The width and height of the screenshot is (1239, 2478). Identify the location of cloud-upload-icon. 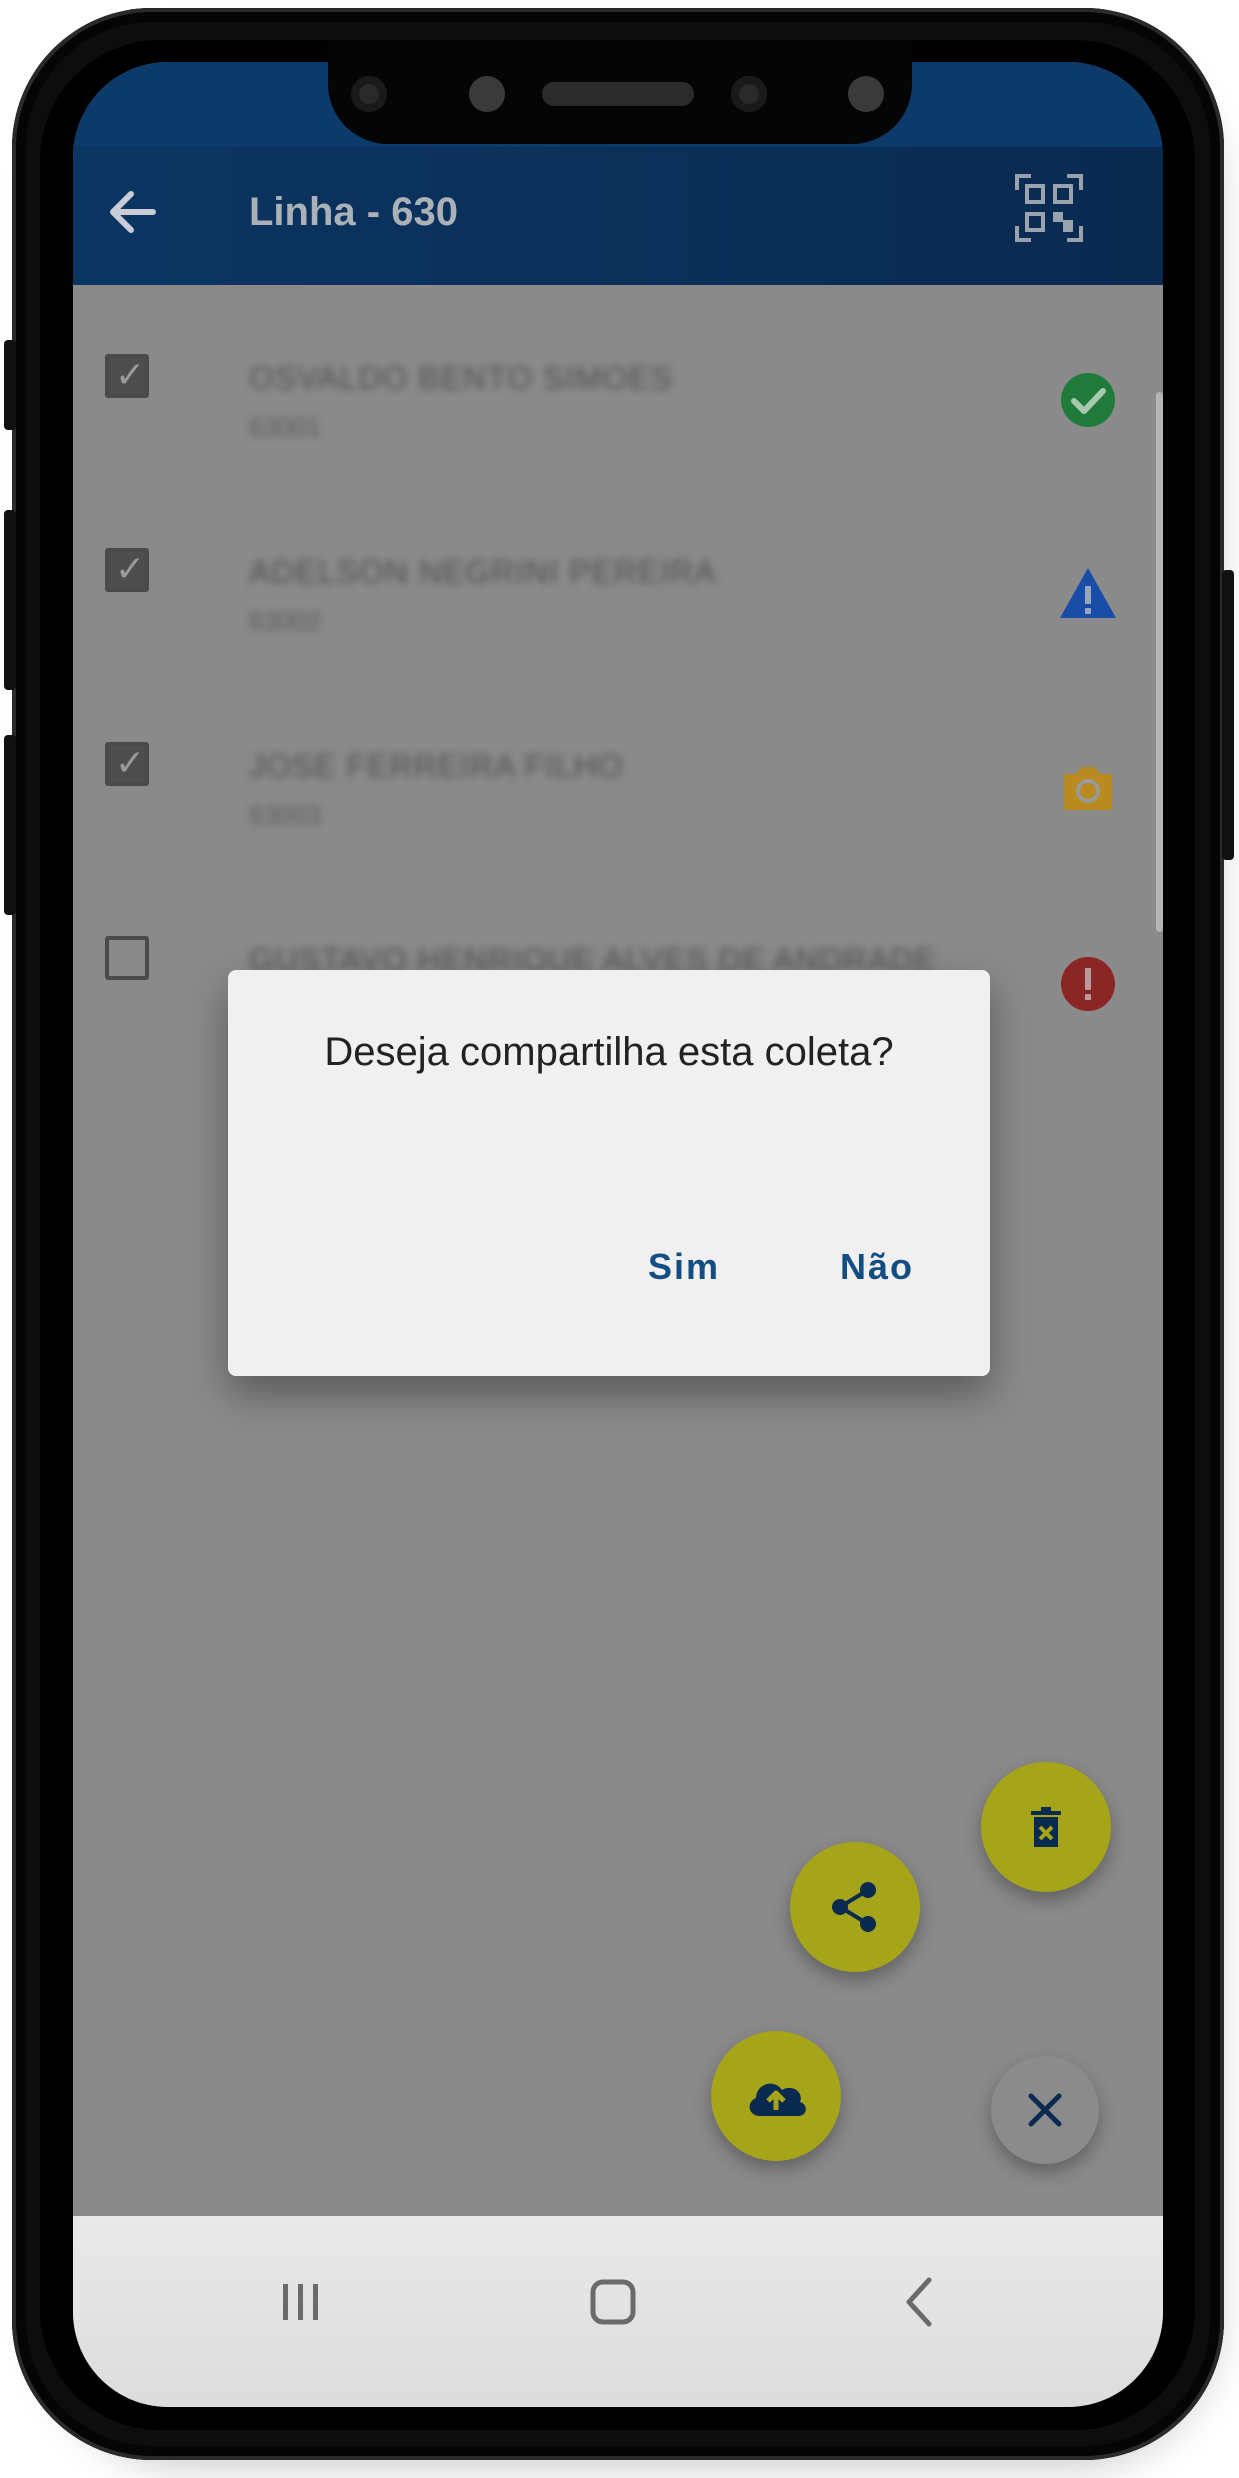
(777, 2099).